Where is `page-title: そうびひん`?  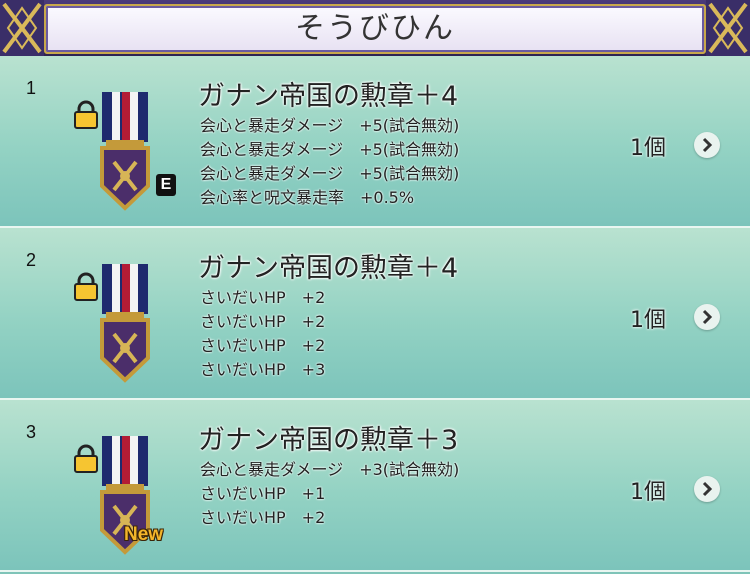
page-title: そうびひん is located at coordinates (375, 28).